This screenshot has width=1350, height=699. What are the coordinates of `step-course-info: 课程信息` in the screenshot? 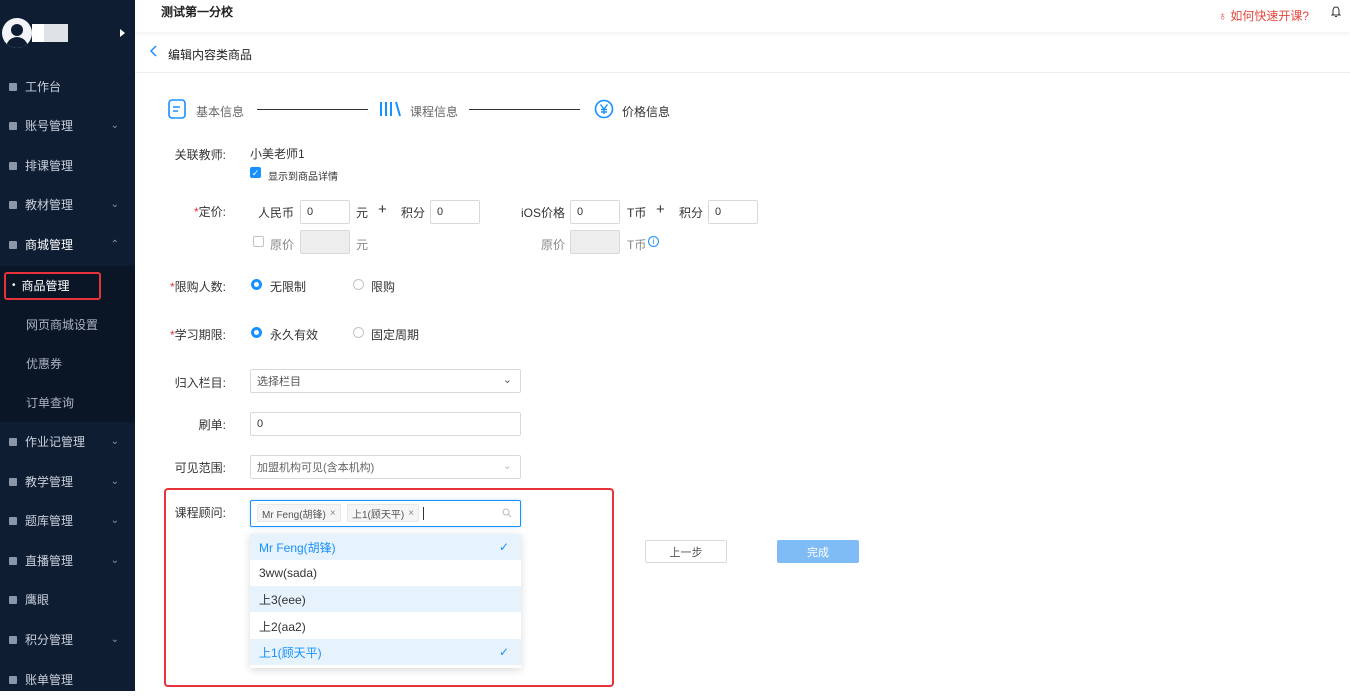 It's located at (434, 111).